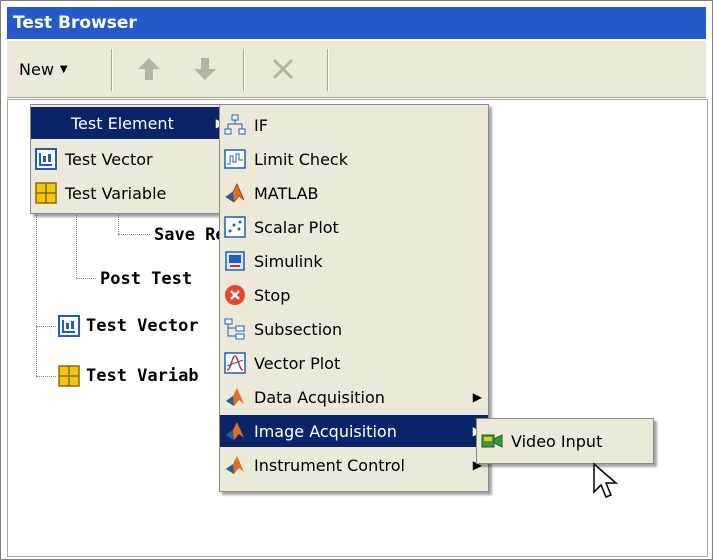  What do you see at coordinates (329, 465) in the screenshot?
I see `menu-item-label: Instrument Control` at bounding box center [329, 465].